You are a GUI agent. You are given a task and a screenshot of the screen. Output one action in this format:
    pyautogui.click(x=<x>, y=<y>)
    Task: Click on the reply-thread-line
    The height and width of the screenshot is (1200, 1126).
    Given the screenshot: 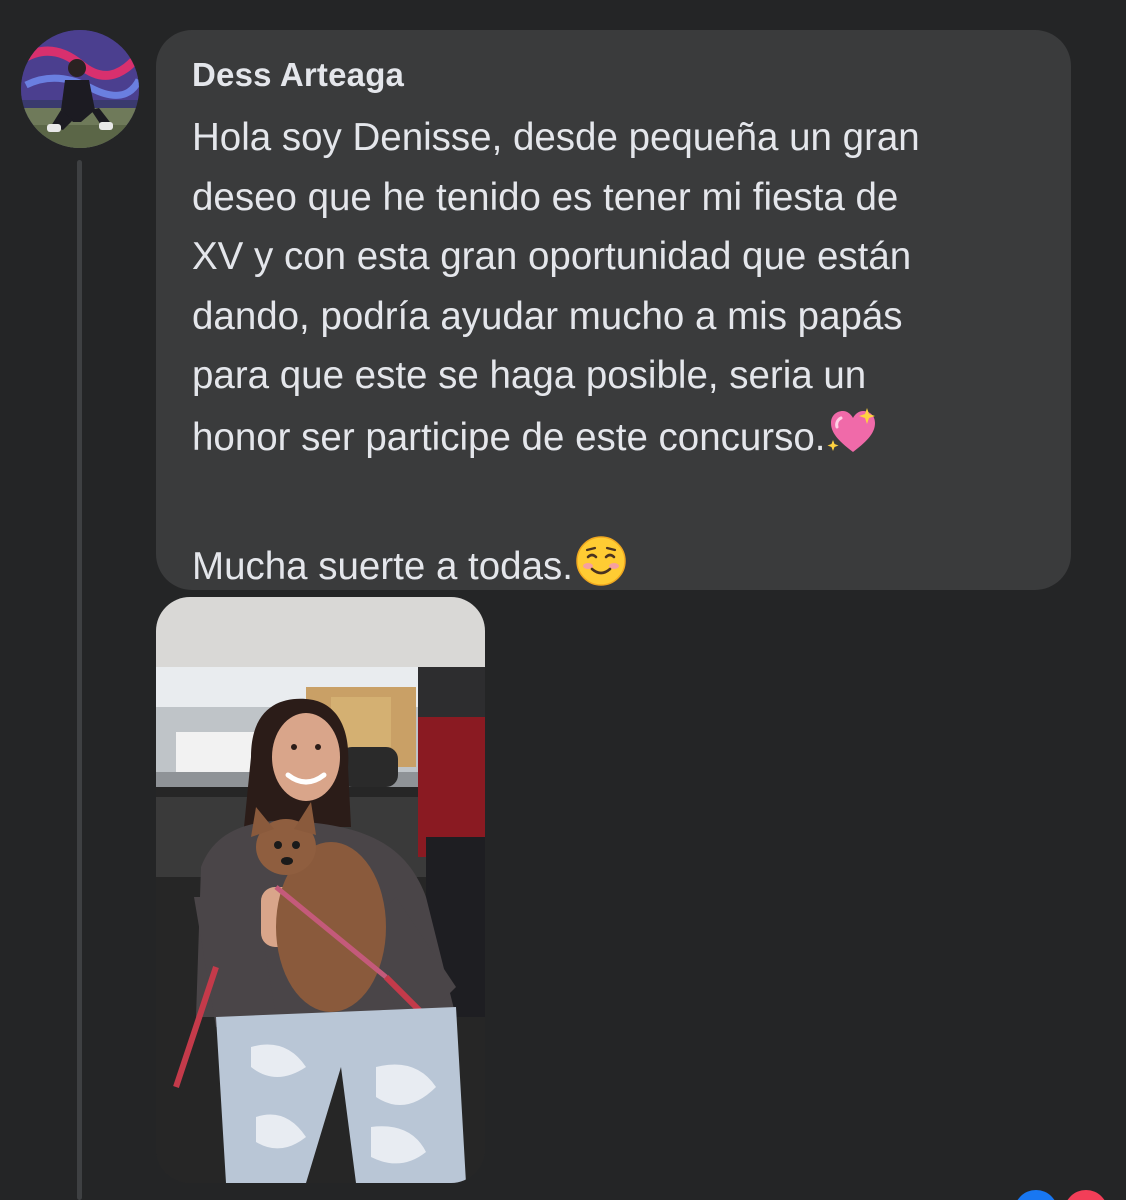 What is the action you would take?
    pyautogui.click(x=79, y=680)
    